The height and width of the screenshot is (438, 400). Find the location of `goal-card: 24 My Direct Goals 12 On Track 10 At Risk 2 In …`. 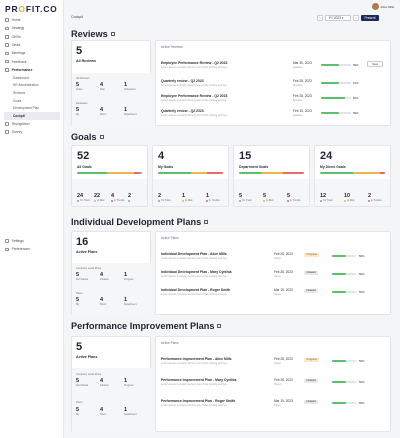

goal-card: 24 My Direct Goals 12 On Track 10 At Risk 2 In … is located at coordinates (352, 176).